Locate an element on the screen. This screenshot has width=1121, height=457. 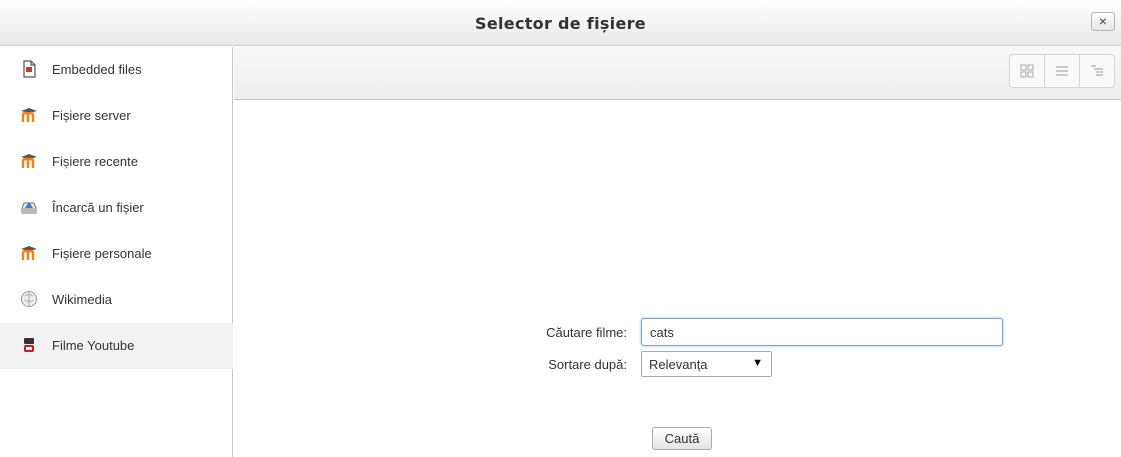
search-label: Căutare filme: is located at coordinates (586, 332).